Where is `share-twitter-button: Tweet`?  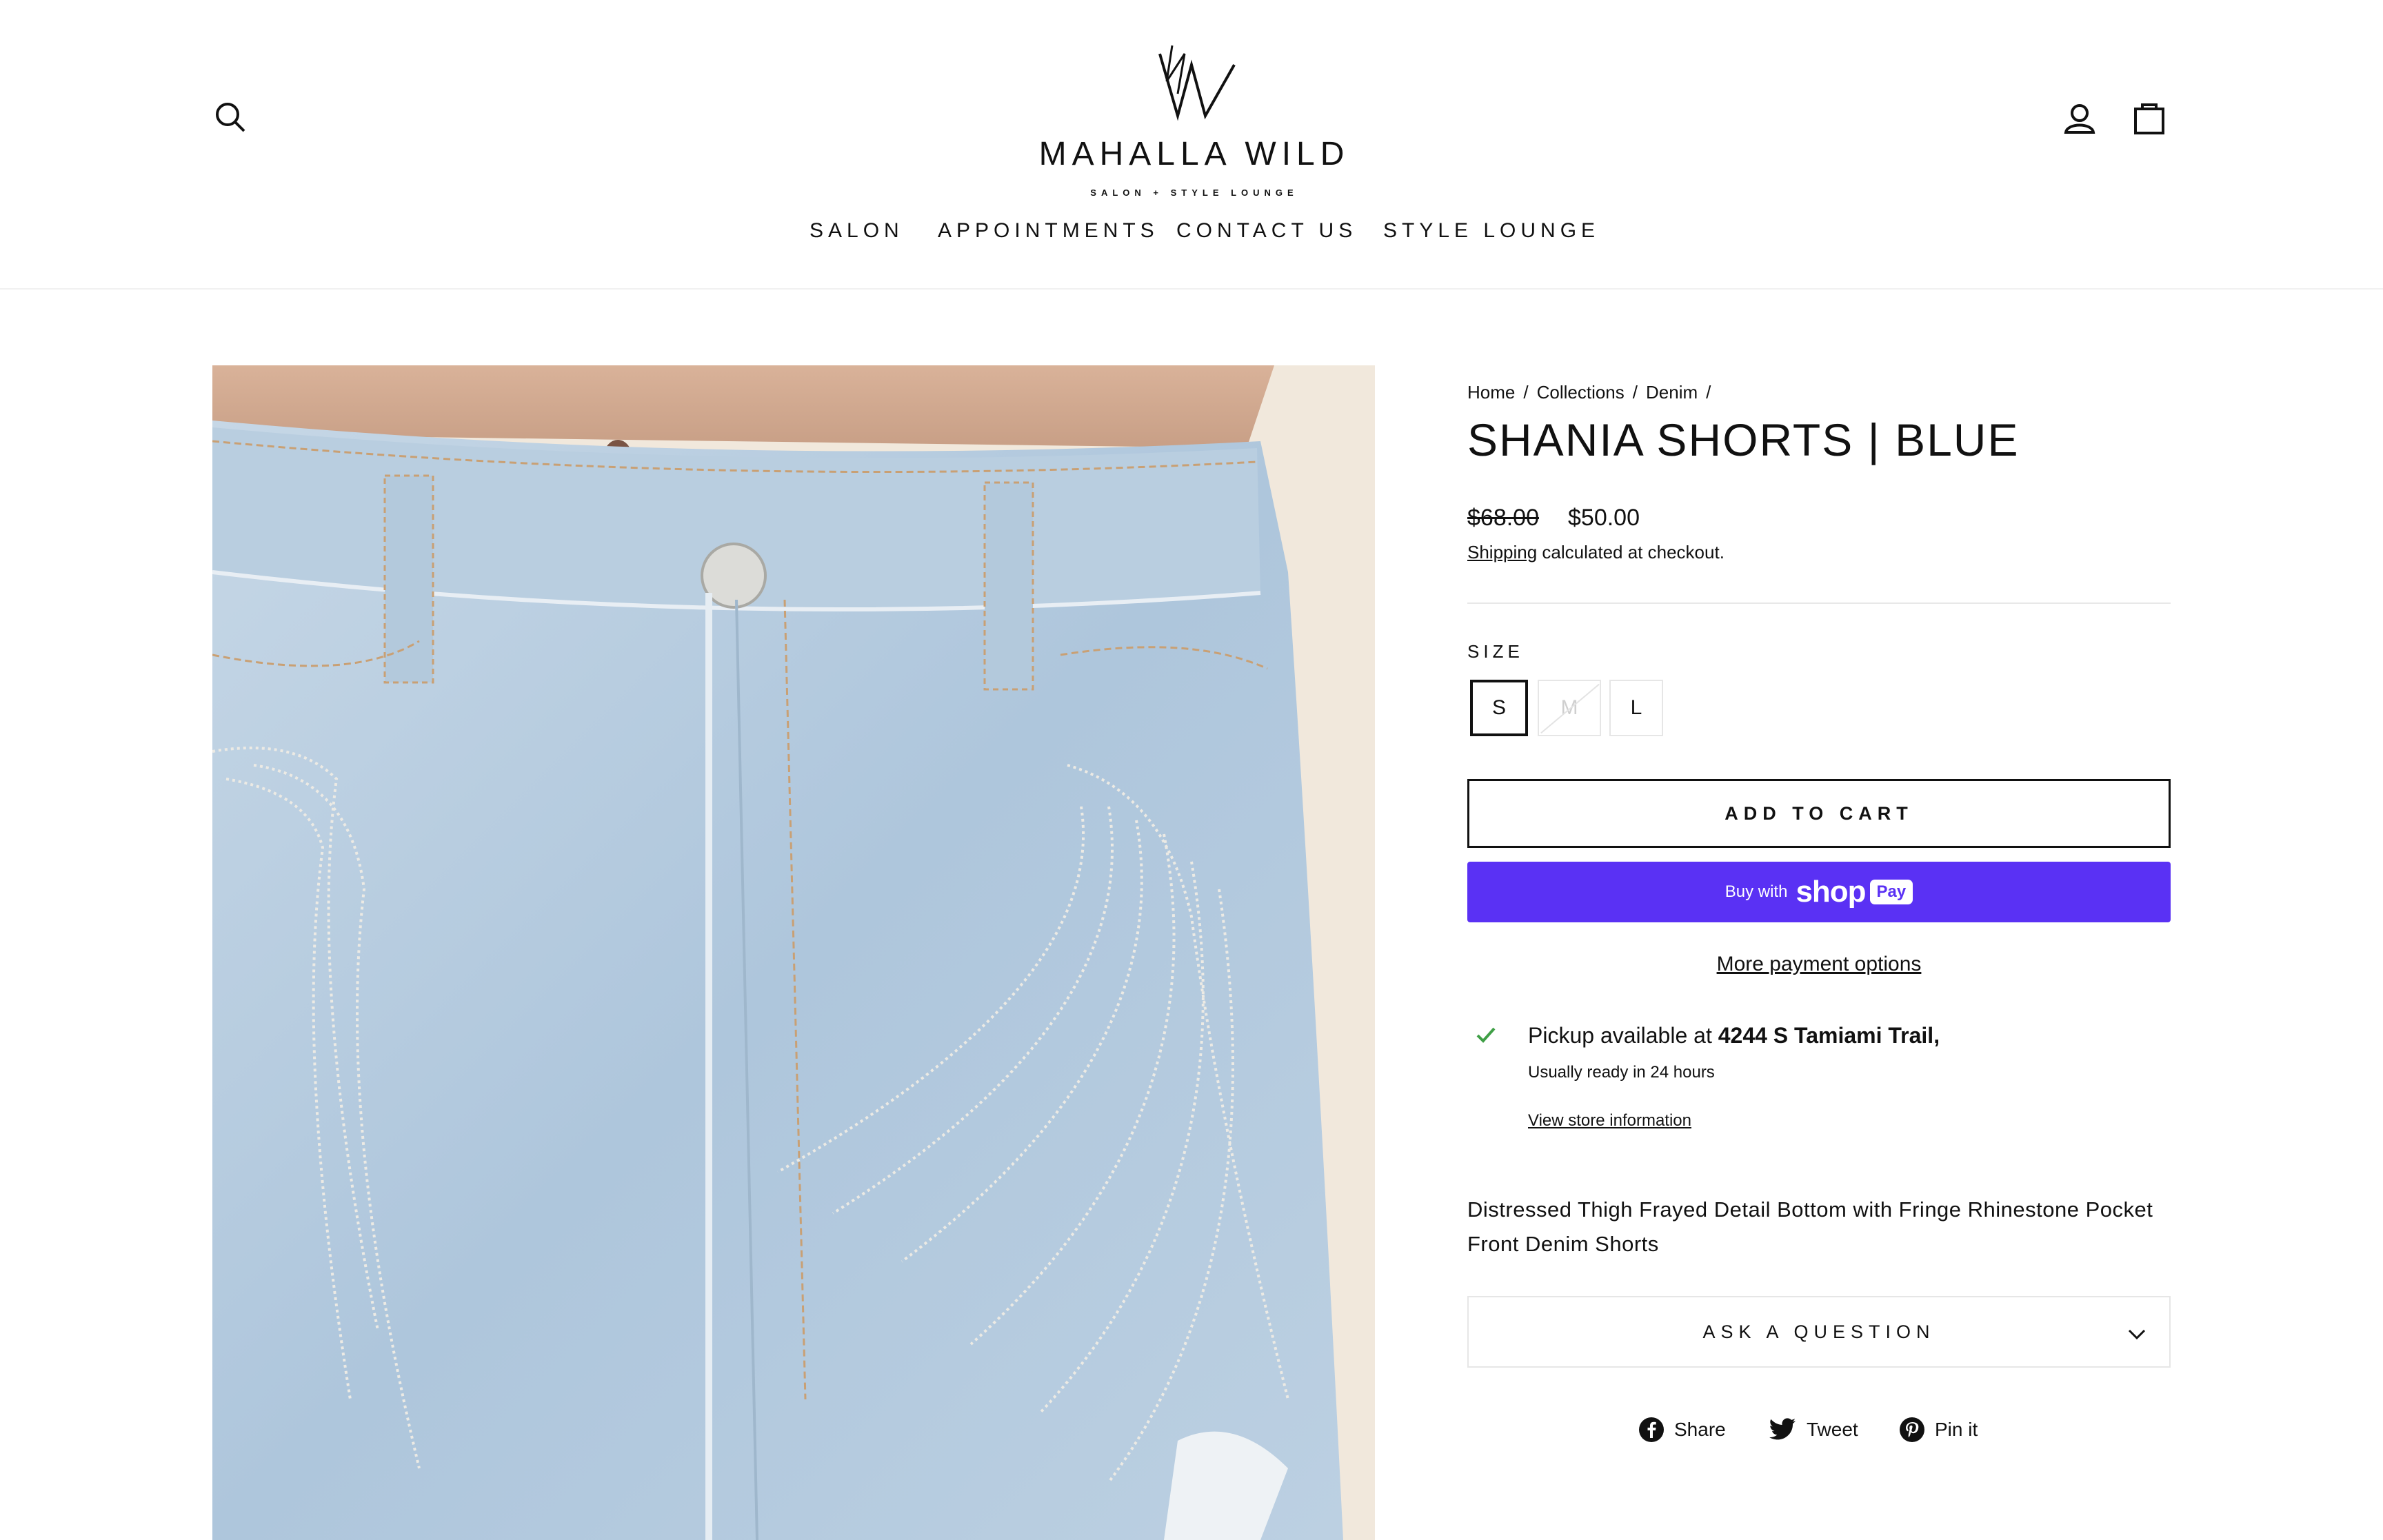 share-twitter-button: Tweet is located at coordinates (1813, 1430).